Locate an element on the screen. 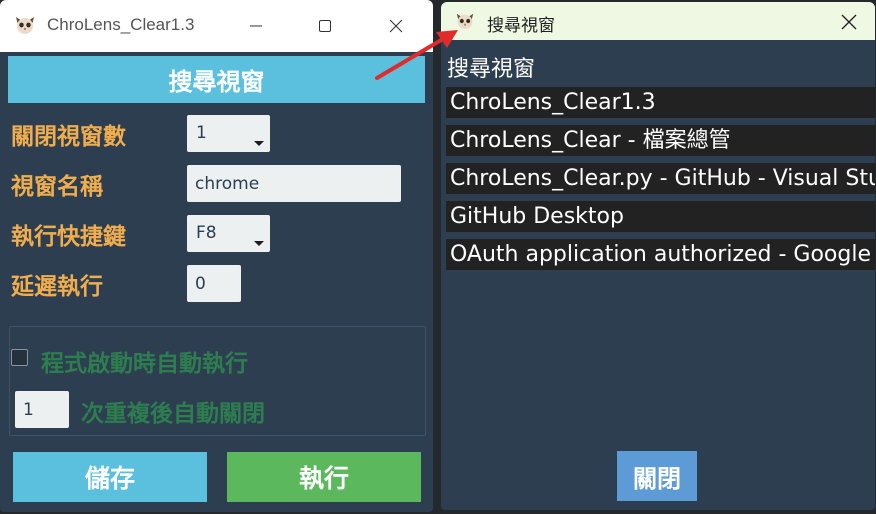  repeat-count-value: 1 is located at coordinates (28, 410).